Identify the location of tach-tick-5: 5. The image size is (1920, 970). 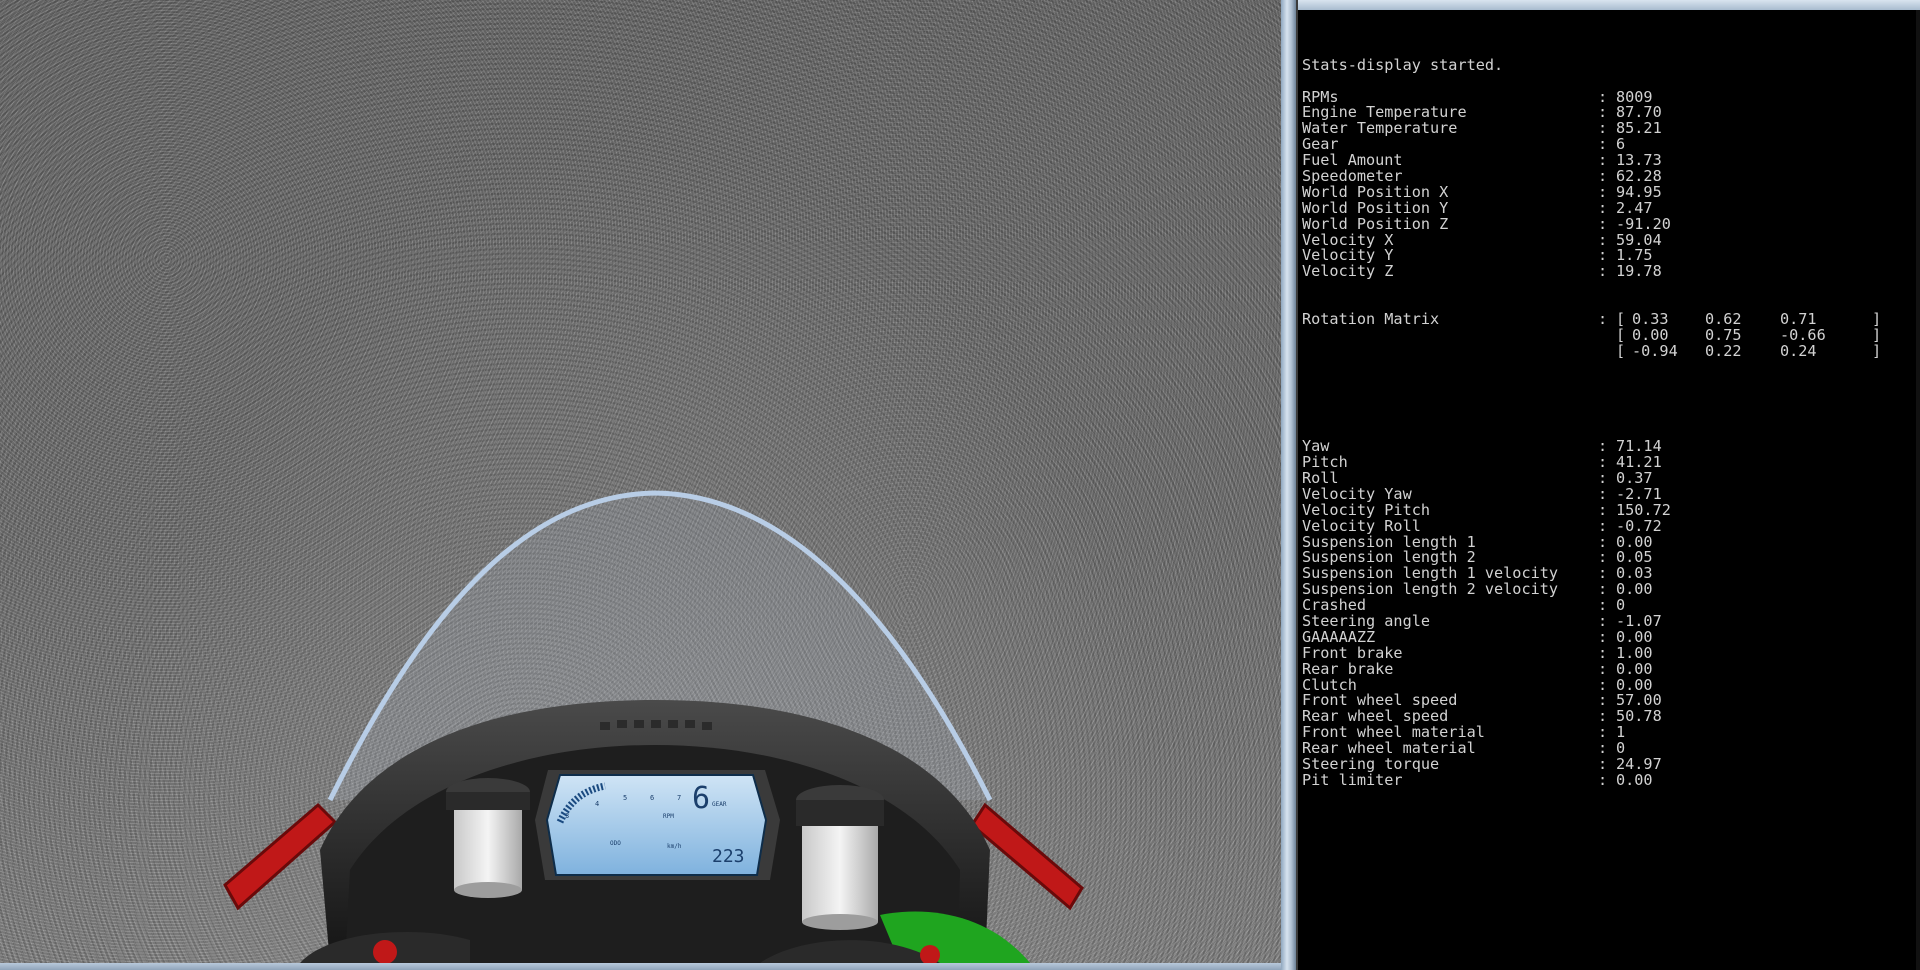
(625, 798).